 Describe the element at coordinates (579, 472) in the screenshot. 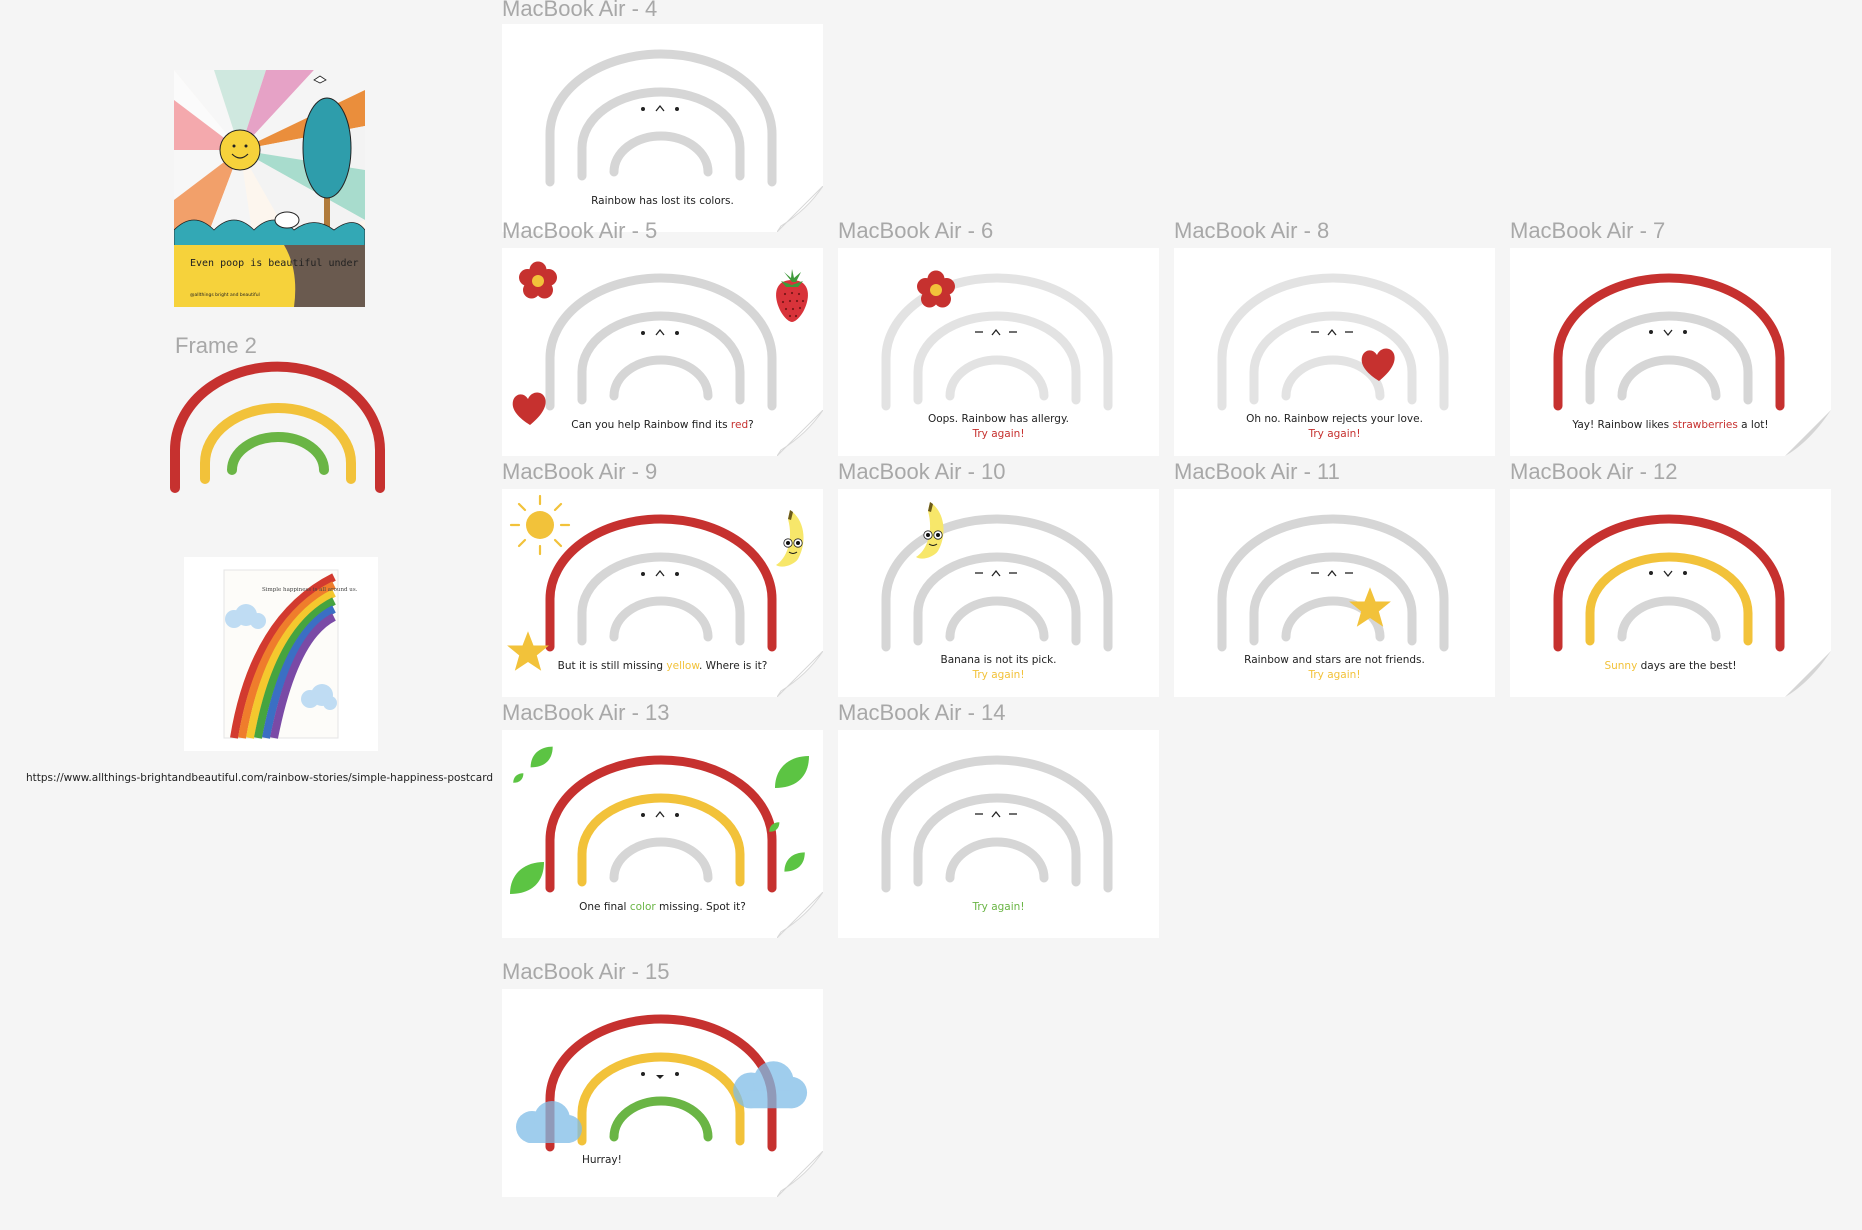

I see `artboard-label: MacBook Air - 9` at that location.